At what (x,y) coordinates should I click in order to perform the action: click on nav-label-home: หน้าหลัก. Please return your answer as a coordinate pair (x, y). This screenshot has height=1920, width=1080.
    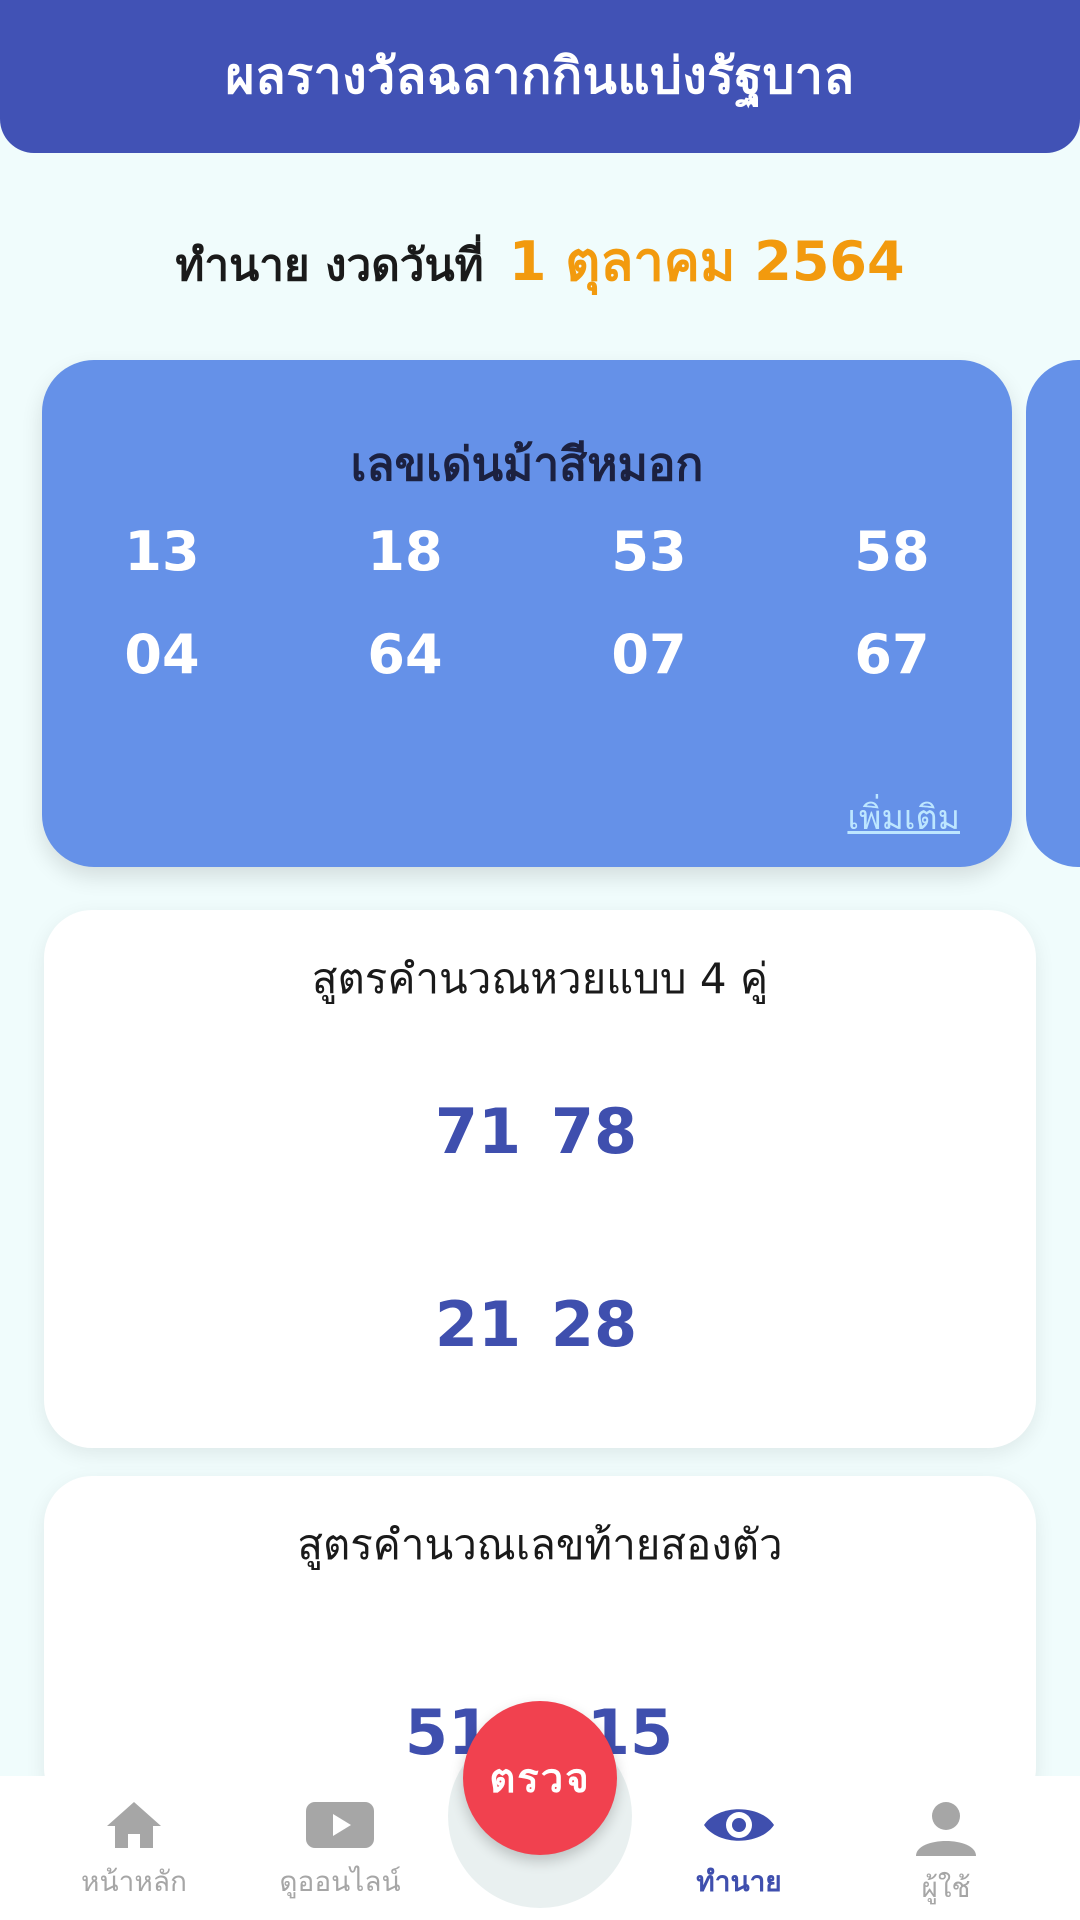
    Looking at the image, I should click on (134, 1881).